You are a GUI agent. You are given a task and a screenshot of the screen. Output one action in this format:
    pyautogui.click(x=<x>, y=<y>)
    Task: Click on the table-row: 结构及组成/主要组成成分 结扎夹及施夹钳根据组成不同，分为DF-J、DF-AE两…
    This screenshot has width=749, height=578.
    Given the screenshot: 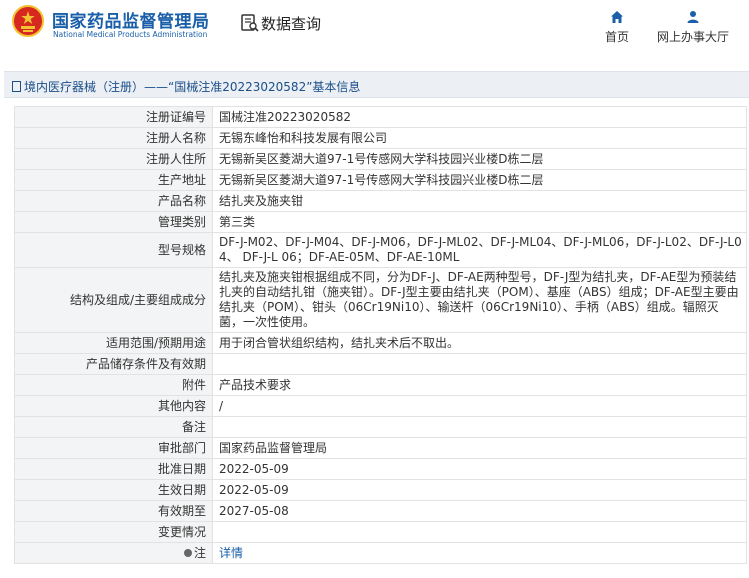 What is the action you would take?
    pyautogui.click(x=380, y=300)
    